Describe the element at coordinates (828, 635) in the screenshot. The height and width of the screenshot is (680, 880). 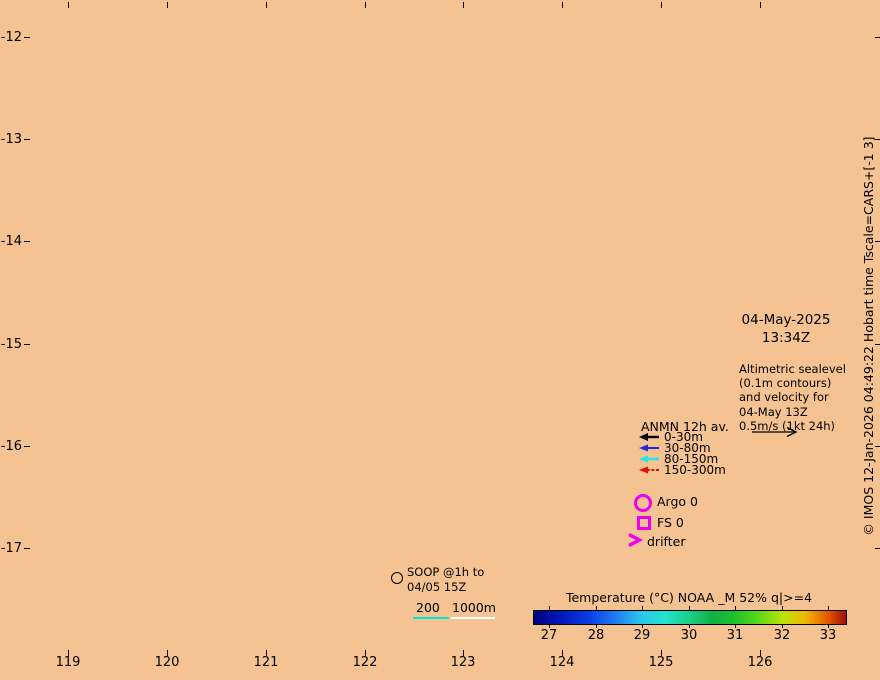
I see `colorbar-tick-label: 33` at that location.